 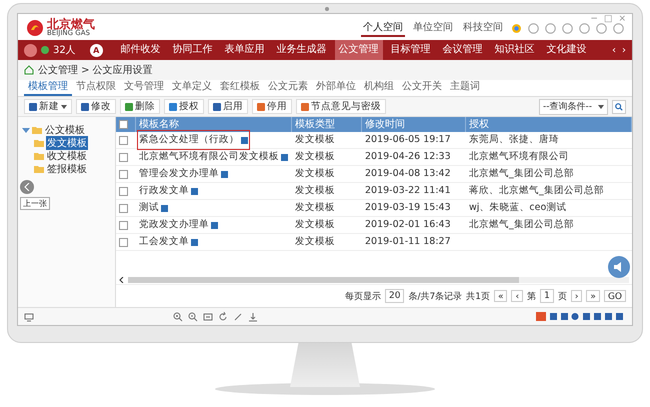 I want to click on nav-item: 邮件收发, so click(x=140, y=50).